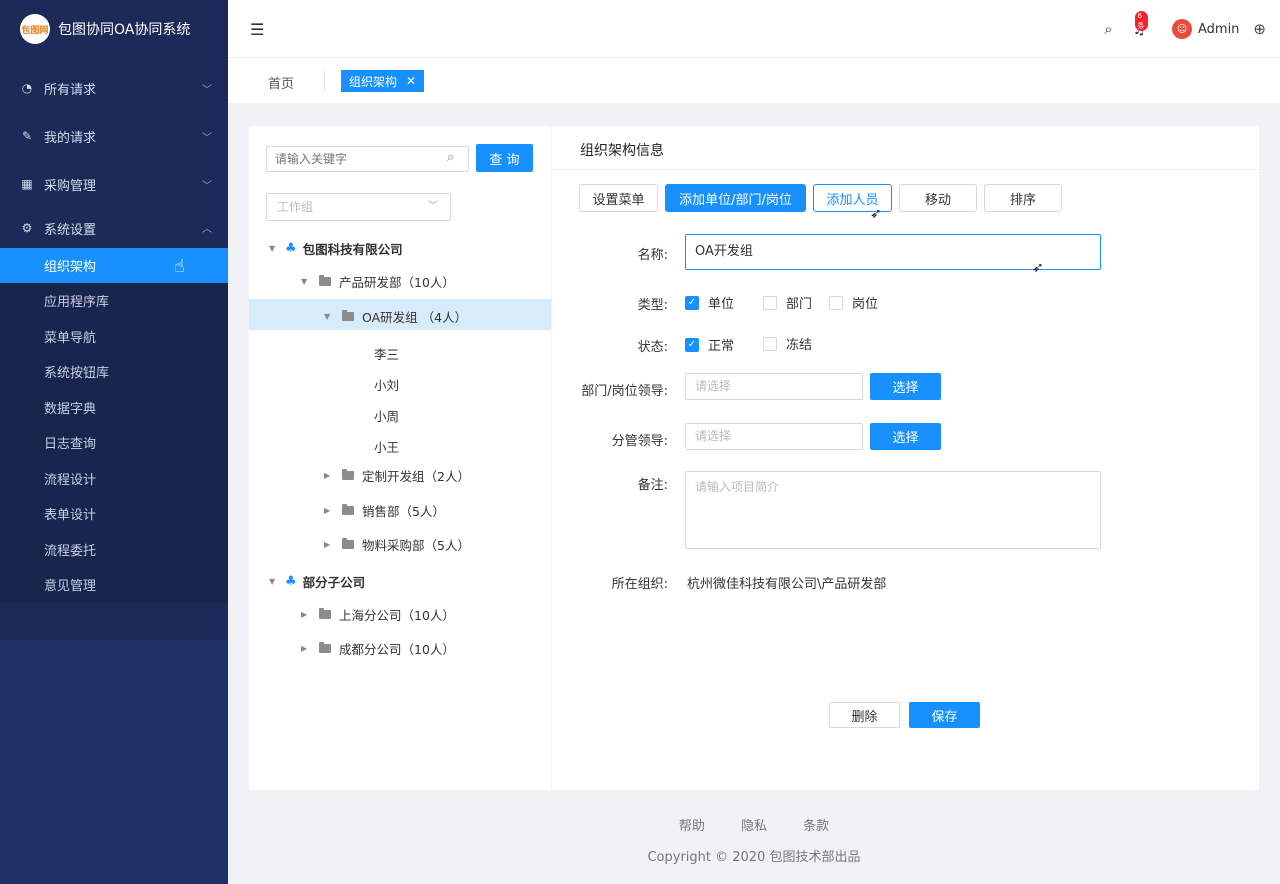  Describe the element at coordinates (281, 82) in the screenshot. I see `tab-home: 首页` at that location.